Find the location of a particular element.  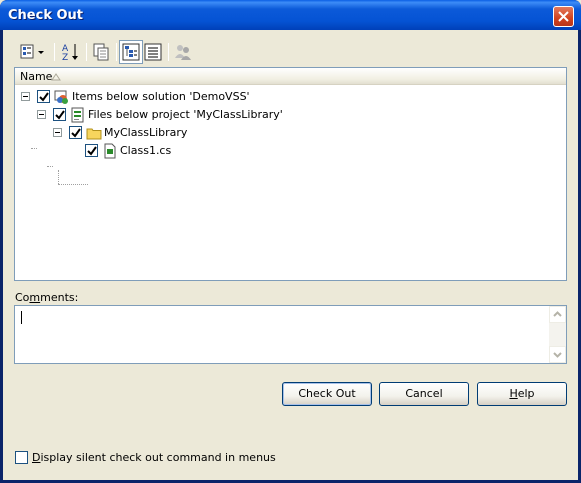

close-button is located at coordinates (563, 16).